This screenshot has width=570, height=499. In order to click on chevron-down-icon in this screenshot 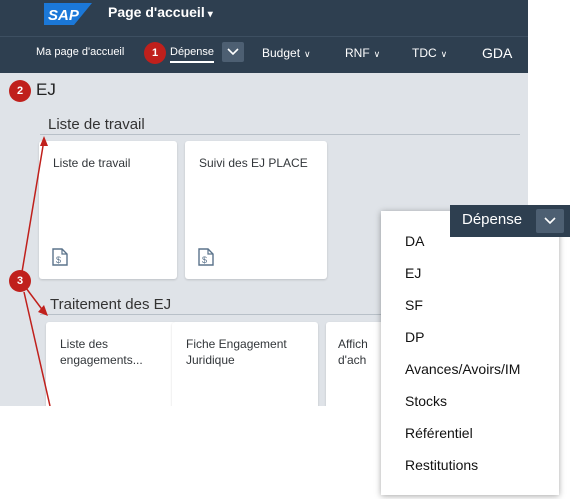, I will do `click(550, 221)`.